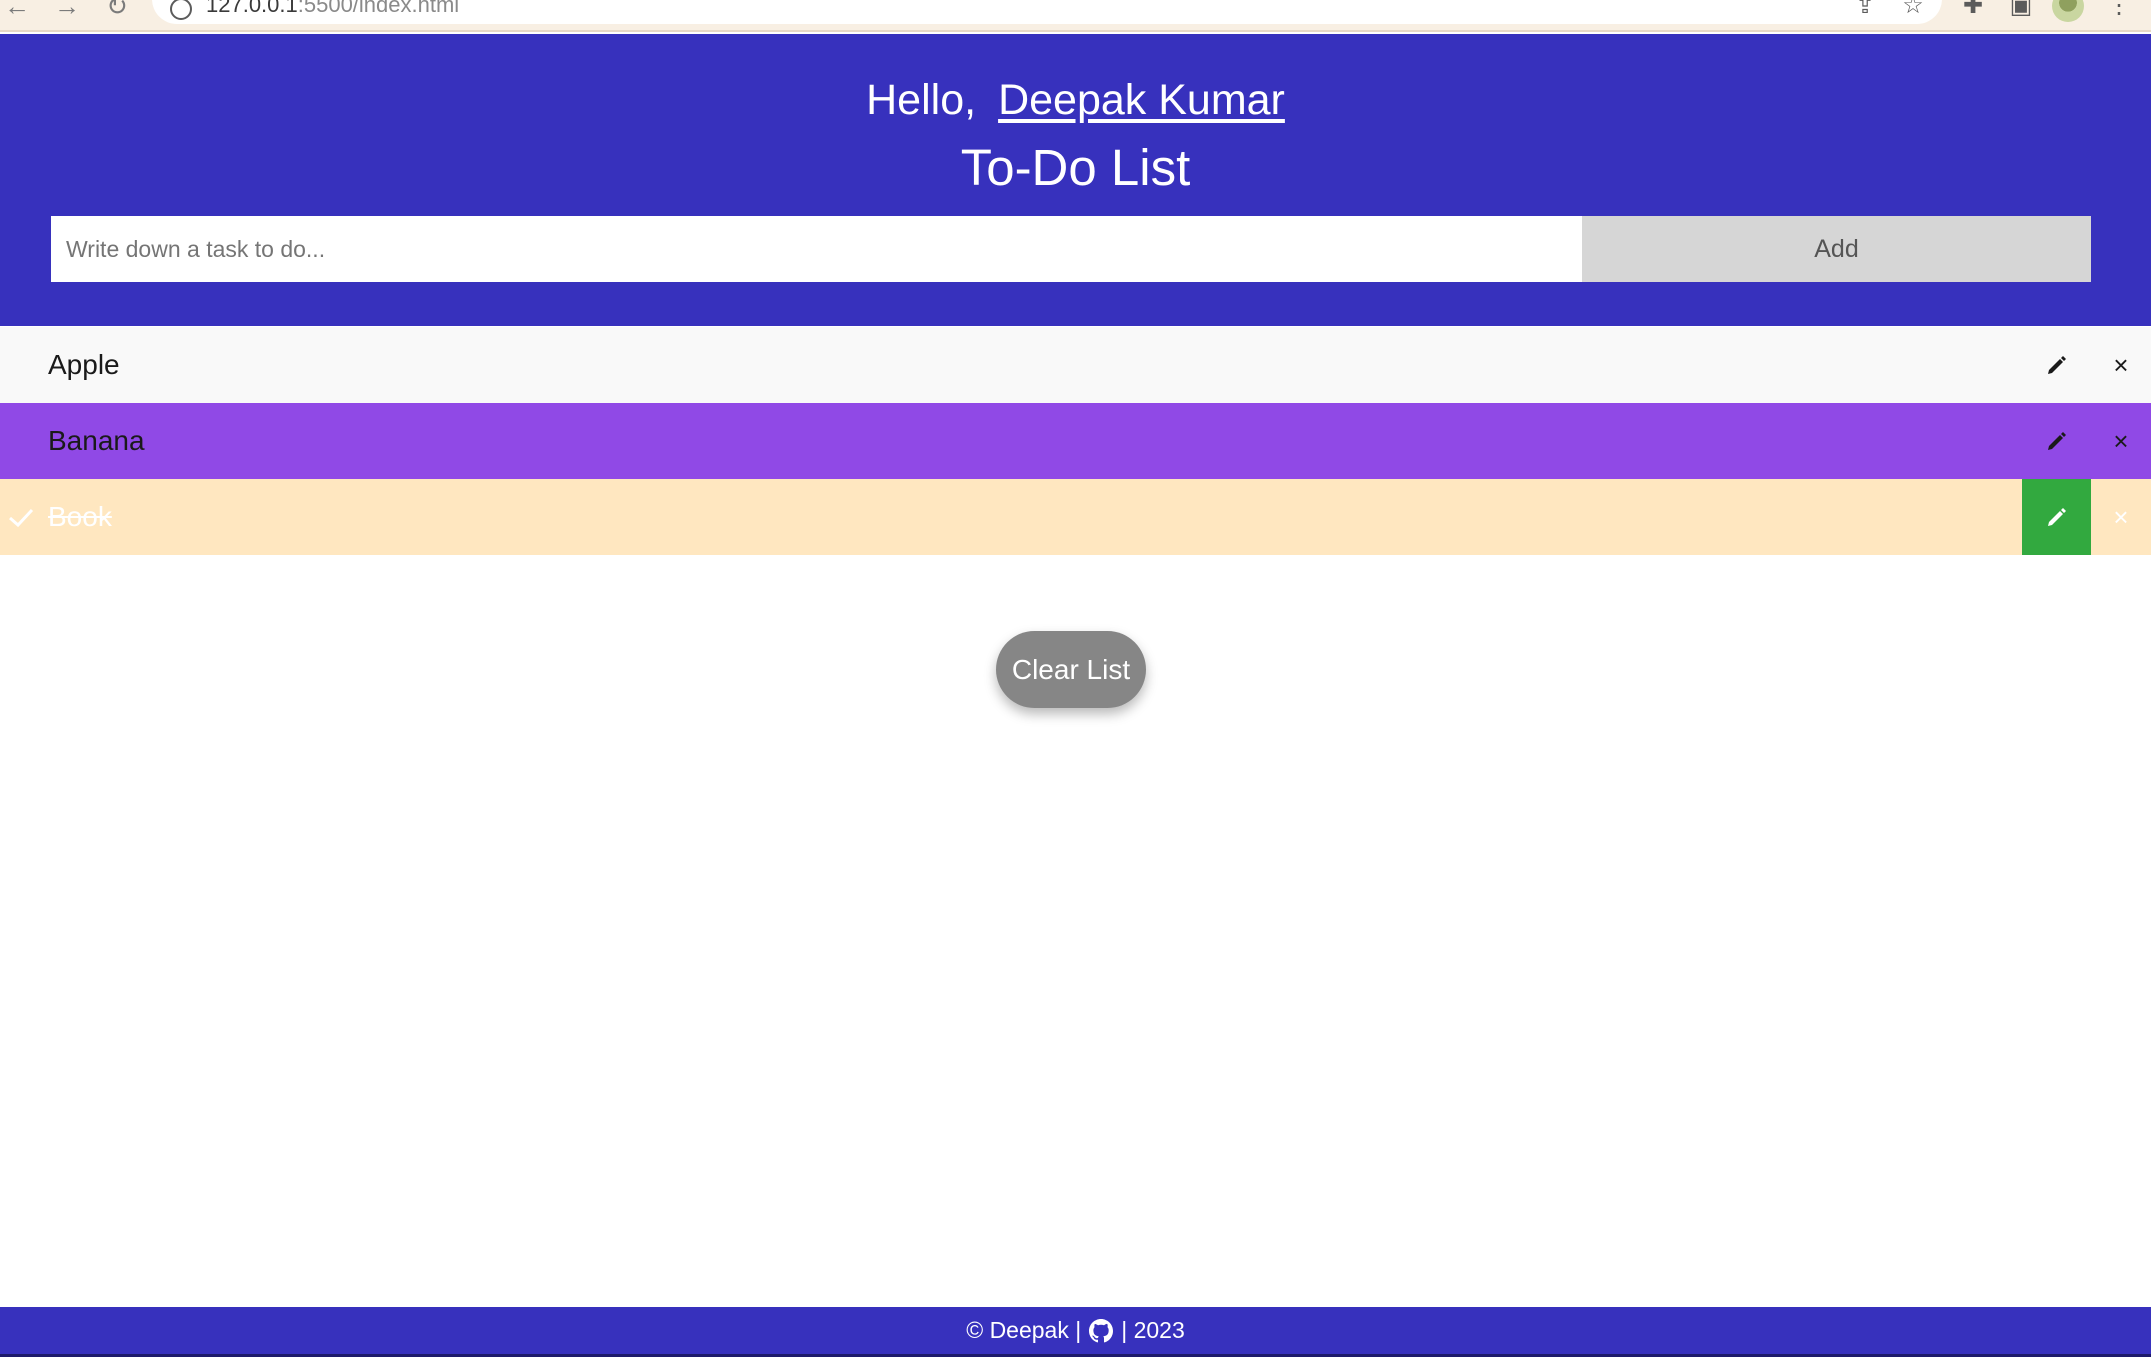 The width and height of the screenshot is (2151, 1357). What do you see at coordinates (1865, 9) in the screenshot?
I see `share-icon: ⇪` at bounding box center [1865, 9].